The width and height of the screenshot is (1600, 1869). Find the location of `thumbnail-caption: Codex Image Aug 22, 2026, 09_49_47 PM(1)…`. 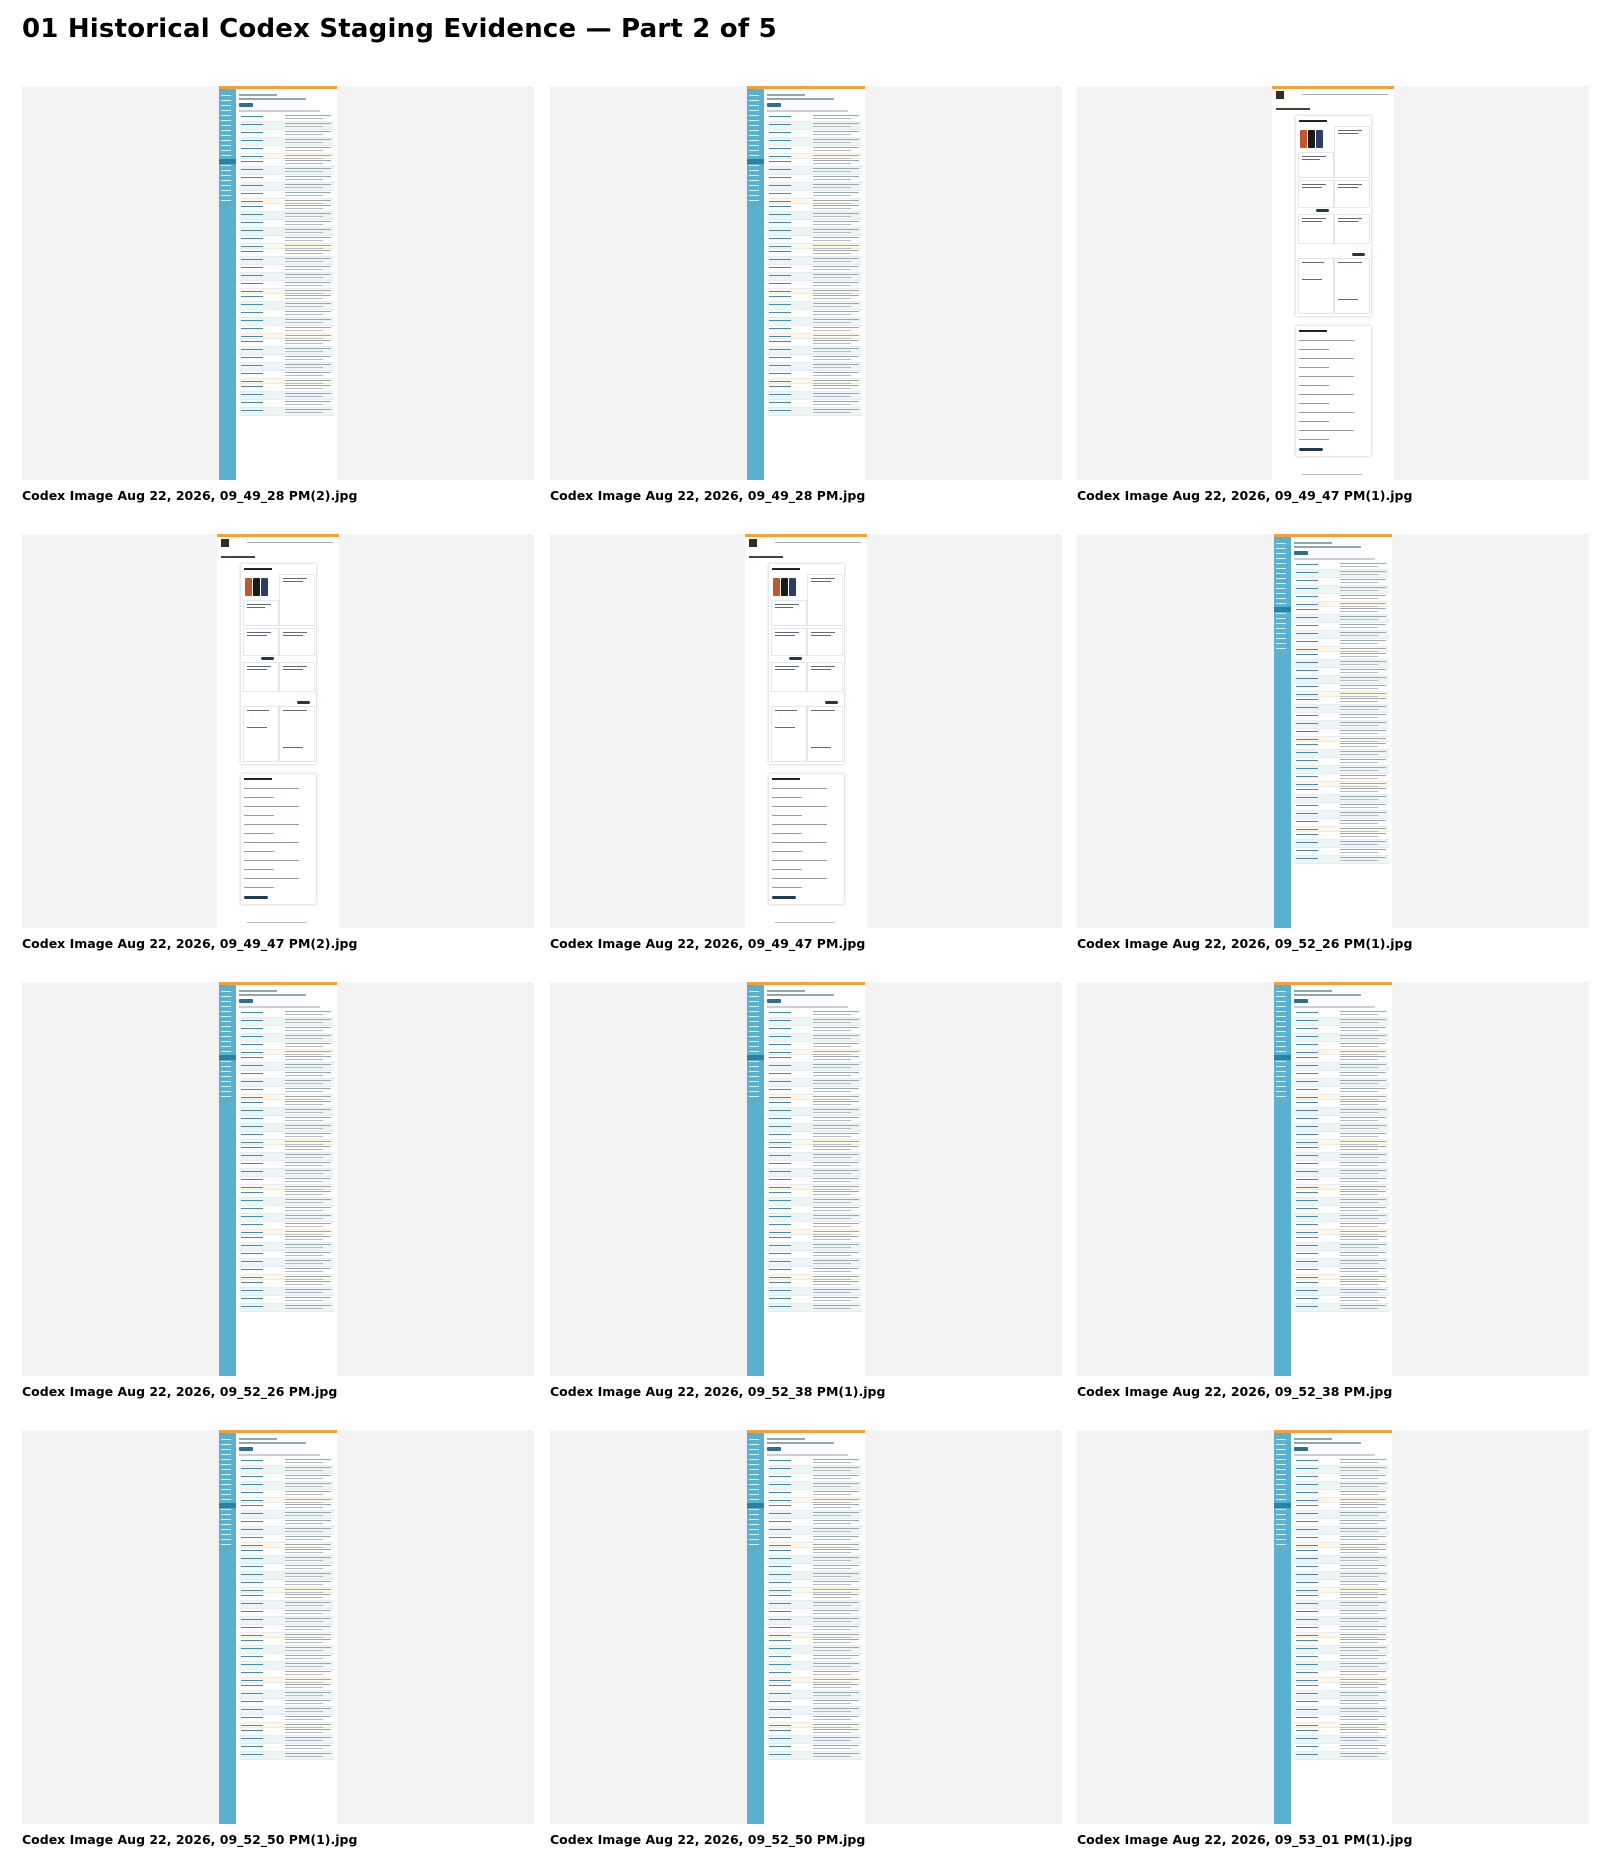

thumbnail-caption: Codex Image Aug 22, 2026, 09_49_47 PM(1)… is located at coordinates (1245, 495).